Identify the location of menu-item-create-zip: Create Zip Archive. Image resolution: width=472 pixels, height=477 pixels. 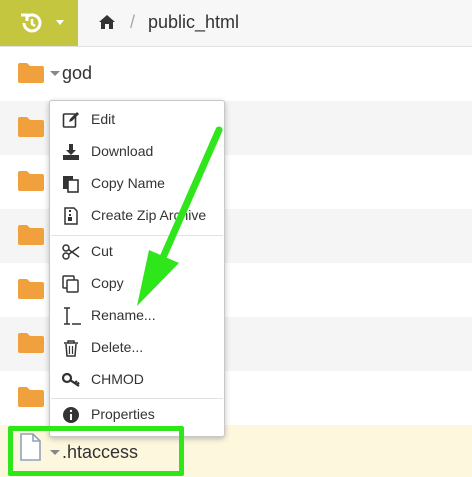
(137, 216).